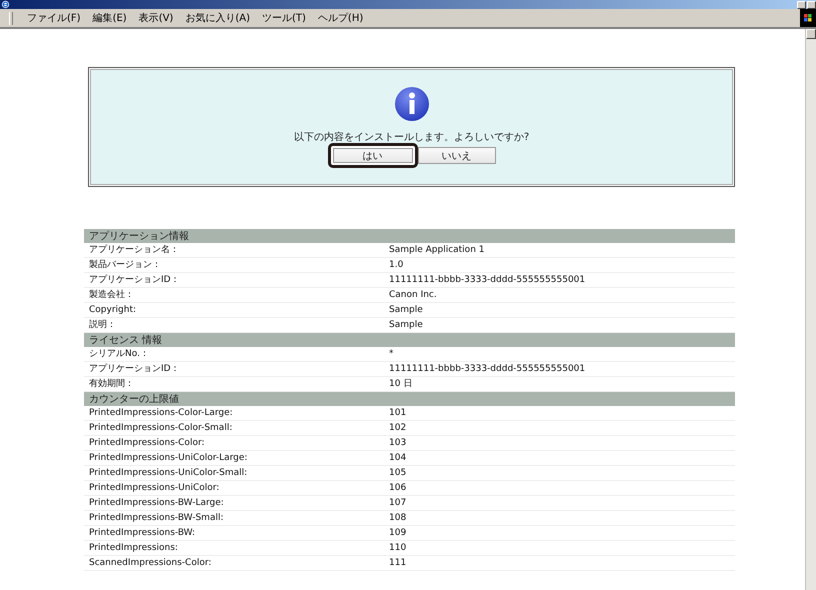 The width and height of the screenshot is (816, 590). What do you see at coordinates (341, 18) in the screenshot?
I see `menu-item: ヘルプ(H)` at bounding box center [341, 18].